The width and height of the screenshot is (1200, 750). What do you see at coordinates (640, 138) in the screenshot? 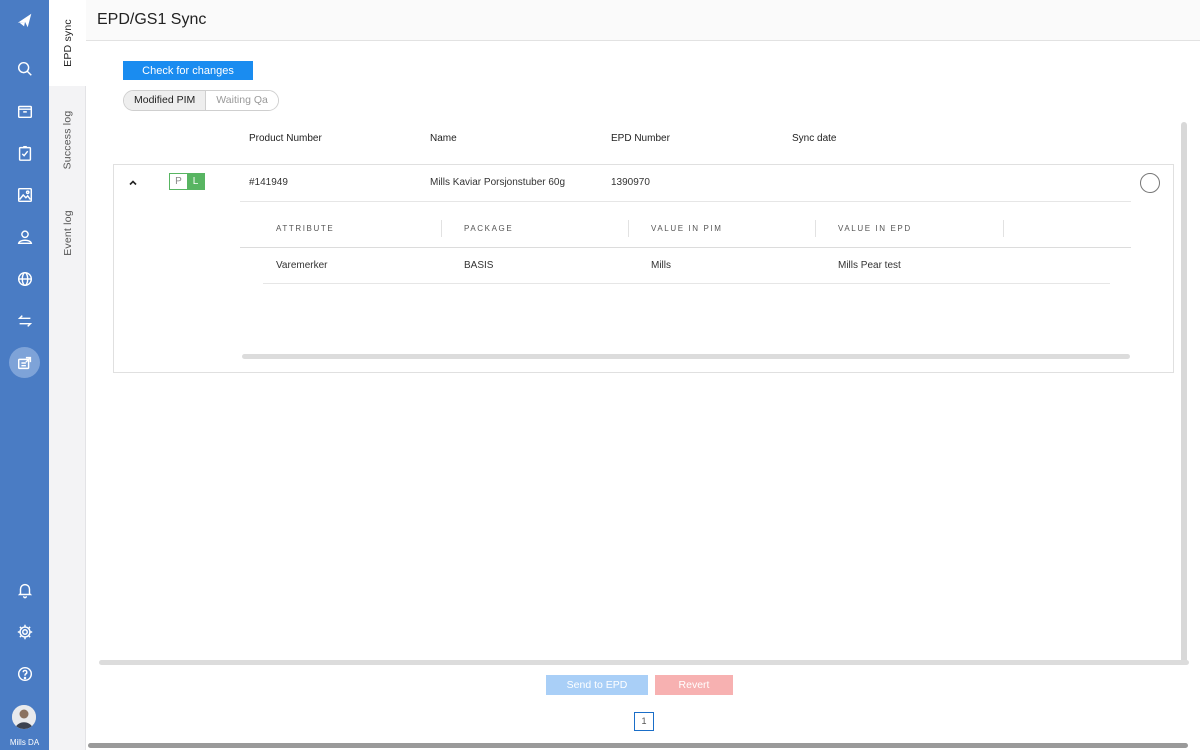
I see `column-header-epd-number: EPD Number` at bounding box center [640, 138].